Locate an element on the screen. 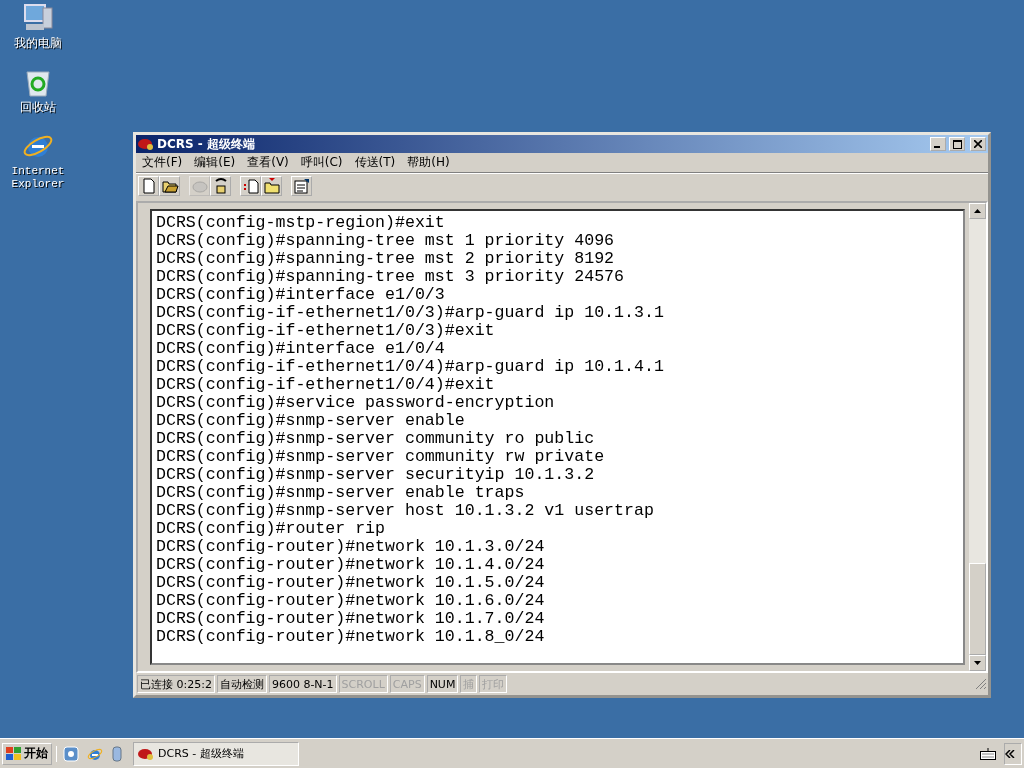  terminal-line: DCRS(config)#snmp-server host 10.1.3.2 v1 usertrap is located at coordinates (405, 511).